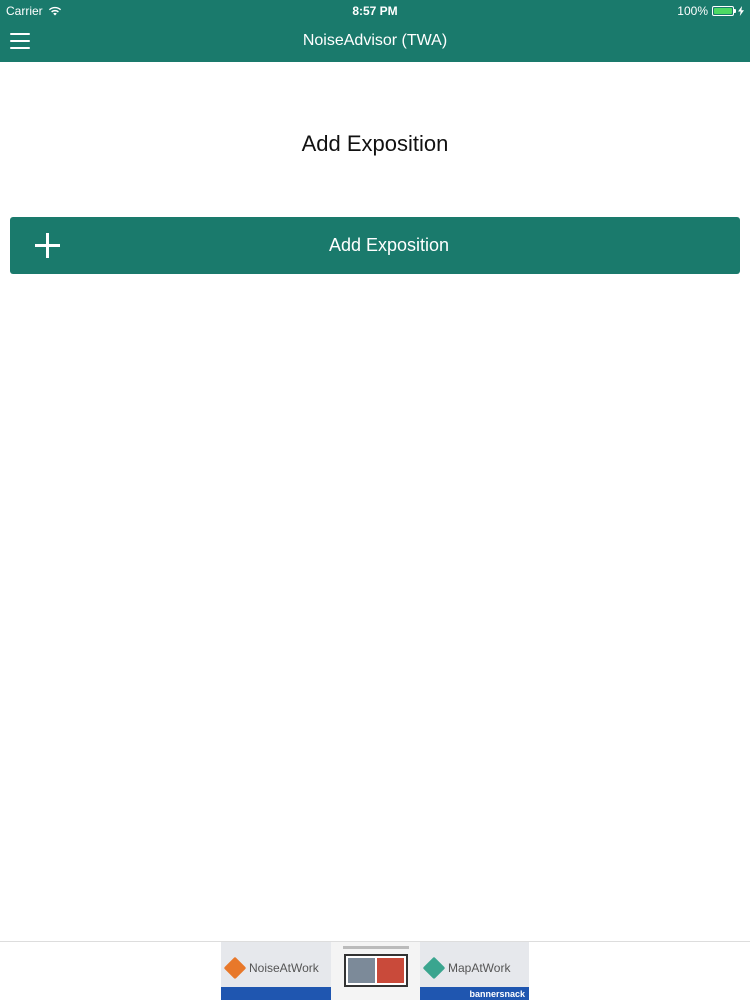 This screenshot has width=750, height=1000. What do you see at coordinates (375, 143) in the screenshot?
I see `page-heading: Add Exposition` at bounding box center [375, 143].